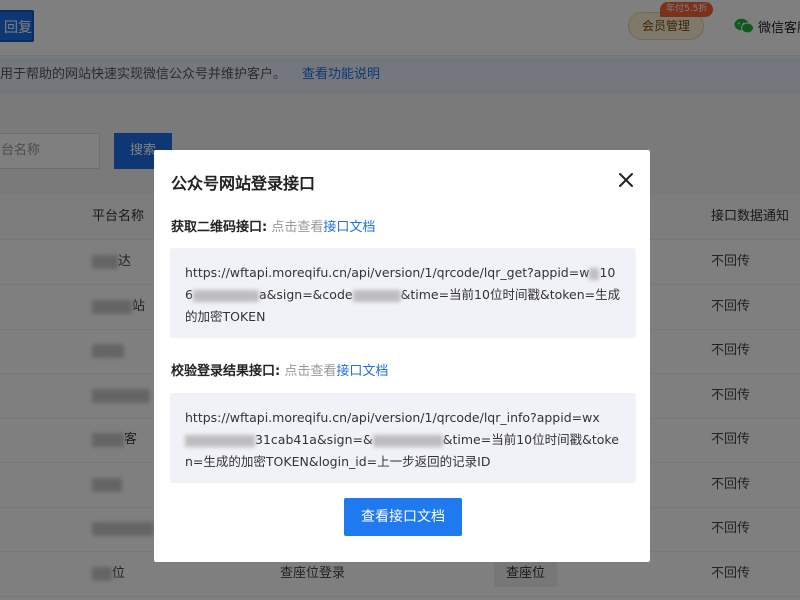 The height and width of the screenshot is (600, 800). I want to click on qrcode-section-label: 获取二维码接口: 点击查看接口文档, so click(273, 227).